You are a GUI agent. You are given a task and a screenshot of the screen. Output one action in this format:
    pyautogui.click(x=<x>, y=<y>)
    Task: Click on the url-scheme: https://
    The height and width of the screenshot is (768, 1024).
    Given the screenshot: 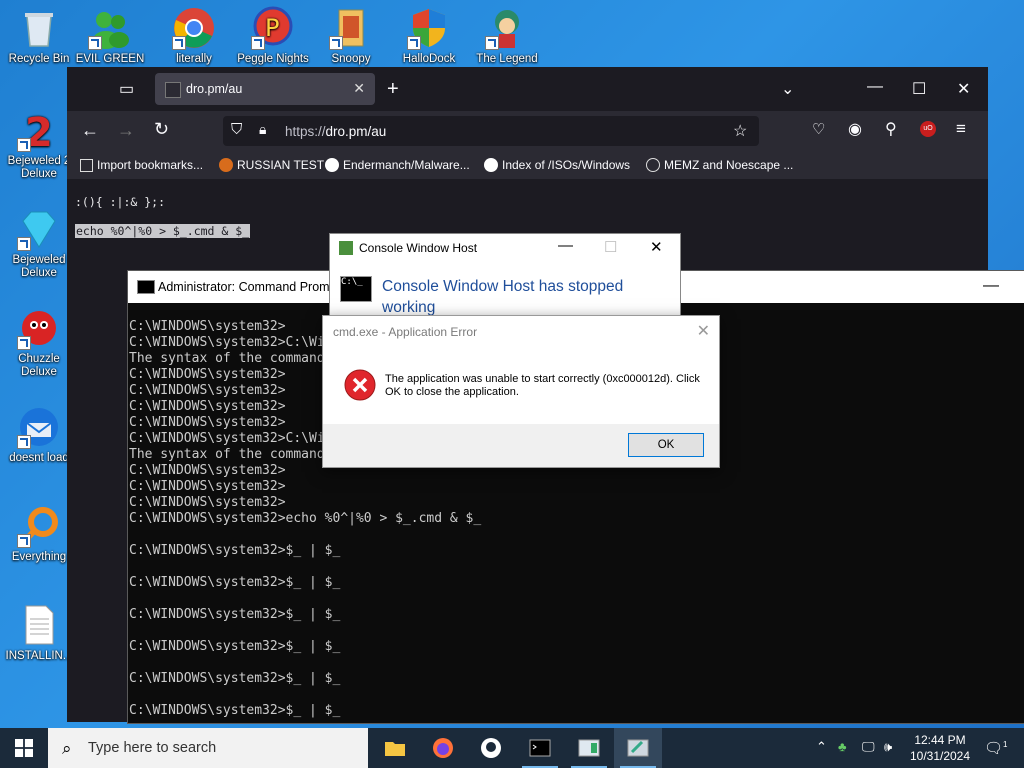 What is the action you would take?
    pyautogui.click(x=305, y=131)
    